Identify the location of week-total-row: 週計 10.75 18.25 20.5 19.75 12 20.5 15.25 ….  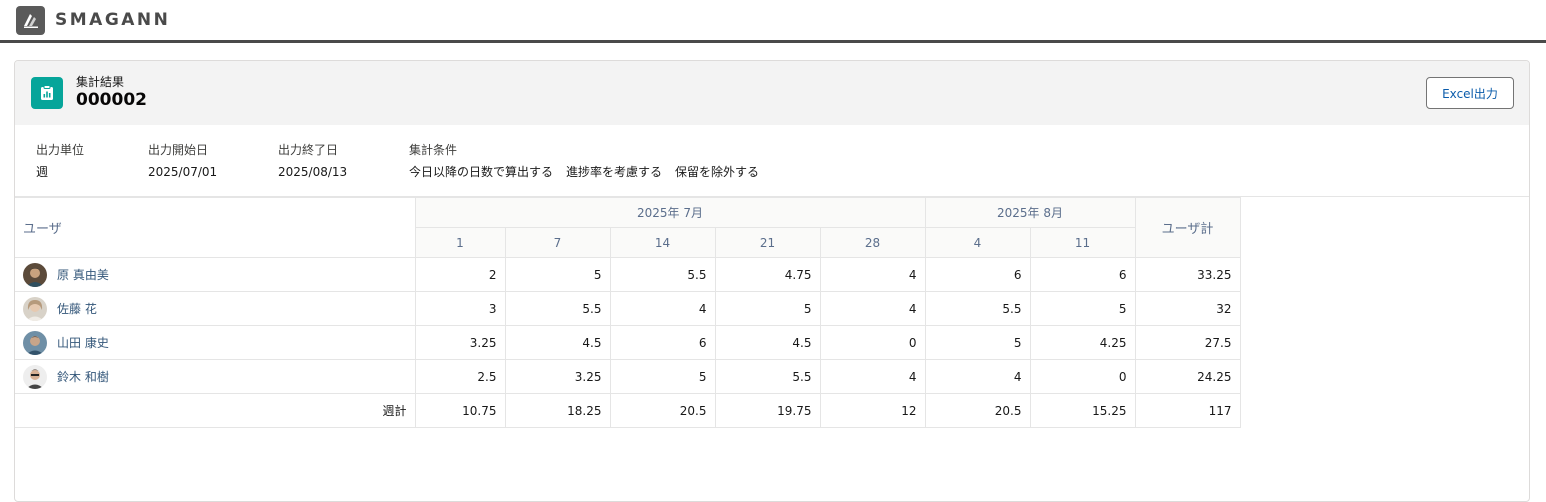
(628, 410).